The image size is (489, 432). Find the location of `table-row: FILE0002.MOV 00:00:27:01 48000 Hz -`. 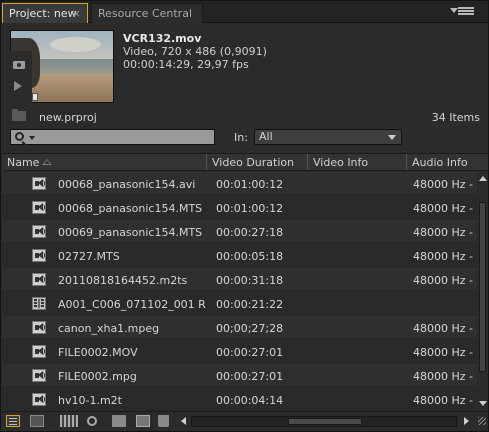

table-row: FILE0002.MOV 00:00:27:01 48000 Hz - is located at coordinates (239, 351).